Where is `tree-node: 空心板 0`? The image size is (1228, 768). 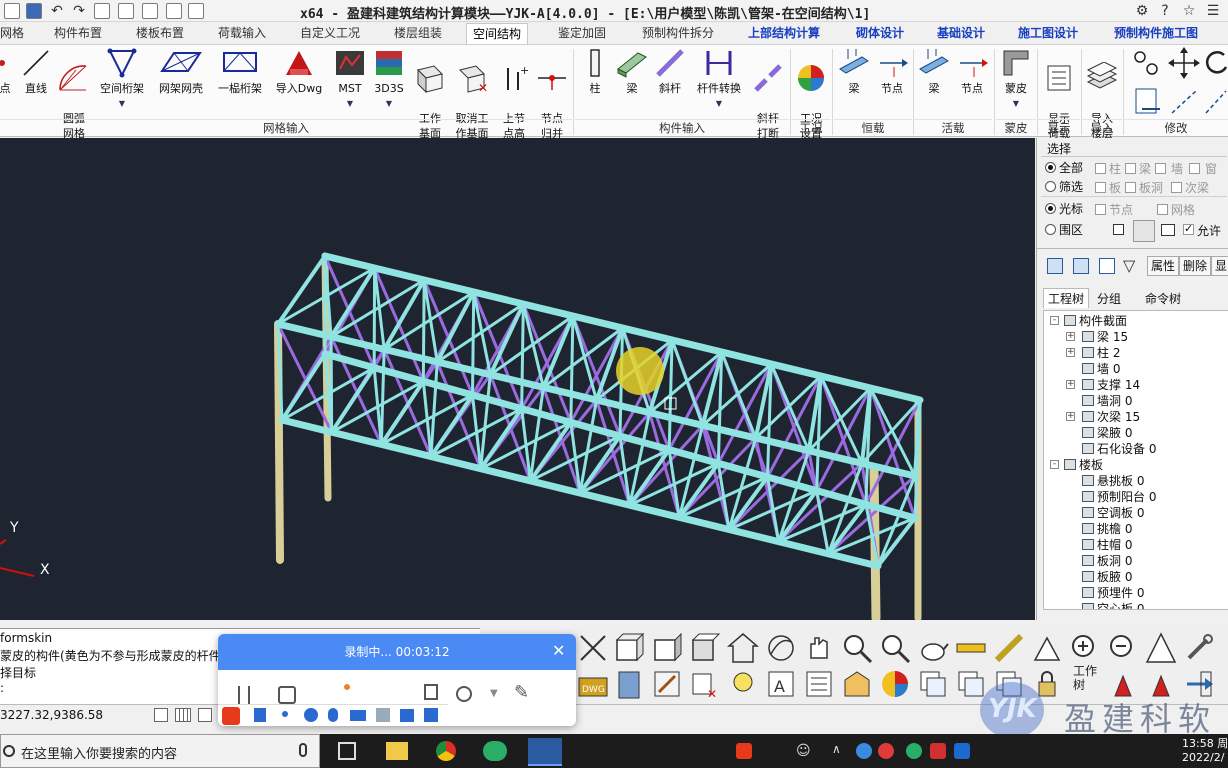
tree-node: 空心板 0 is located at coordinates (1113, 605).